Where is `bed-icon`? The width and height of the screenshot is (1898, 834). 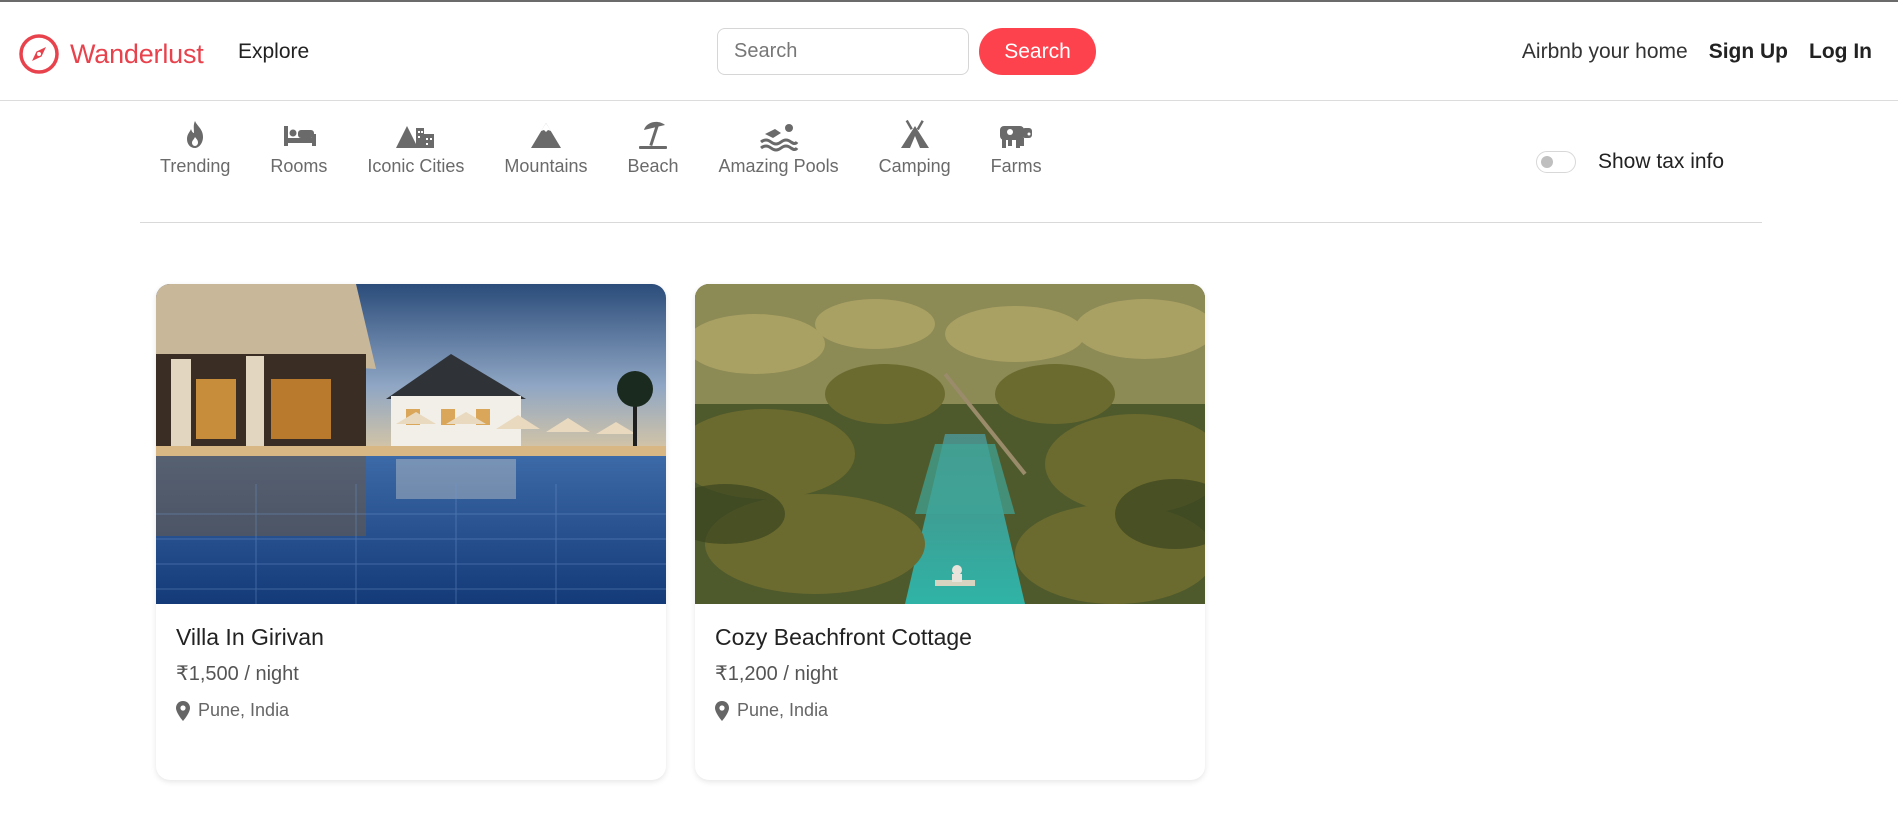 bed-icon is located at coordinates (299, 136).